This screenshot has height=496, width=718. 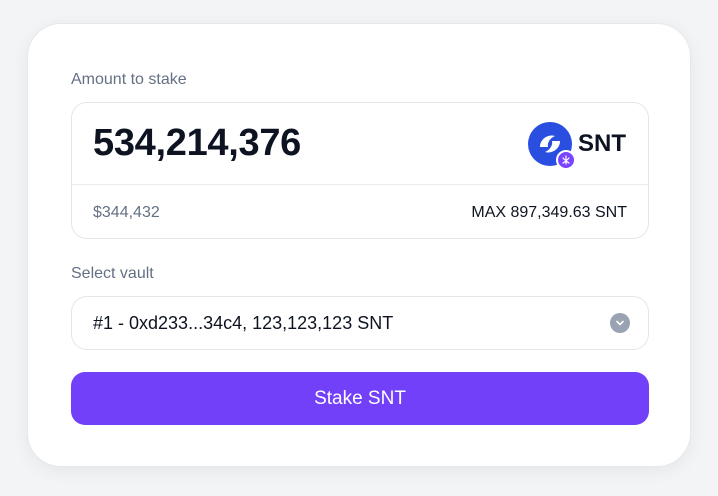 What do you see at coordinates (620, 323) in the screenshot?
I see `chevron-down-icon` at bounding box center [620, 323].